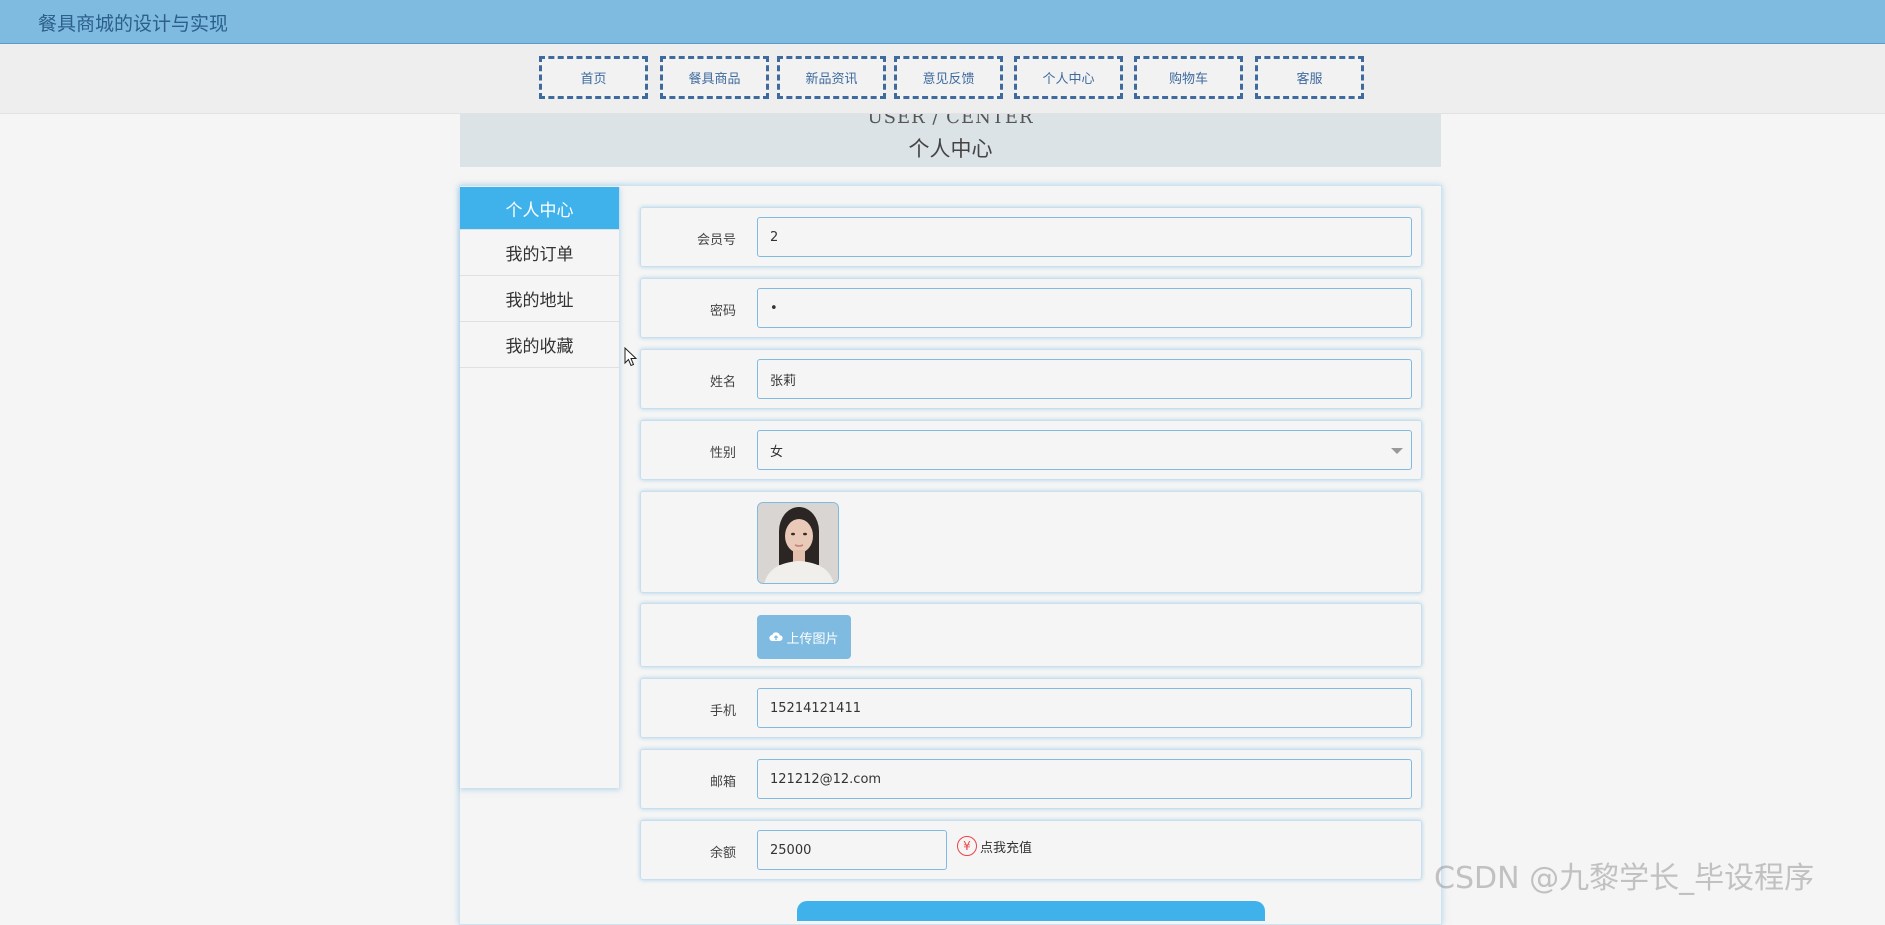  I want to click on form-row-gender: 性别 女, so click(1031, 450).